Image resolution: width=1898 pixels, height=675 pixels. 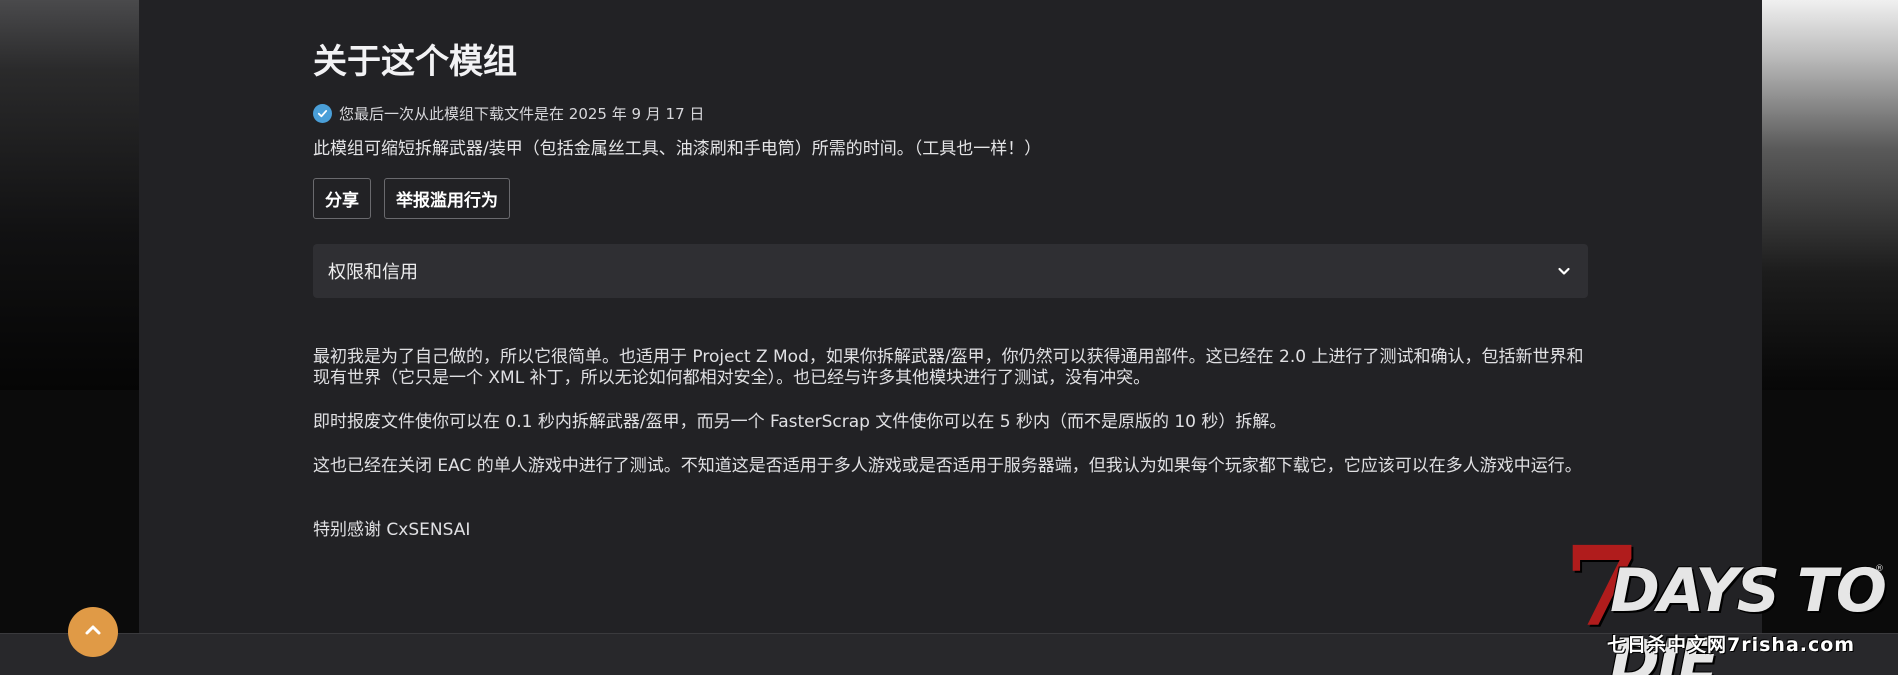 What do you see at coordinates (373, 272) in the screenshot?
I see `accordion-label: 权限和信用` at bounding box center [373, 272].